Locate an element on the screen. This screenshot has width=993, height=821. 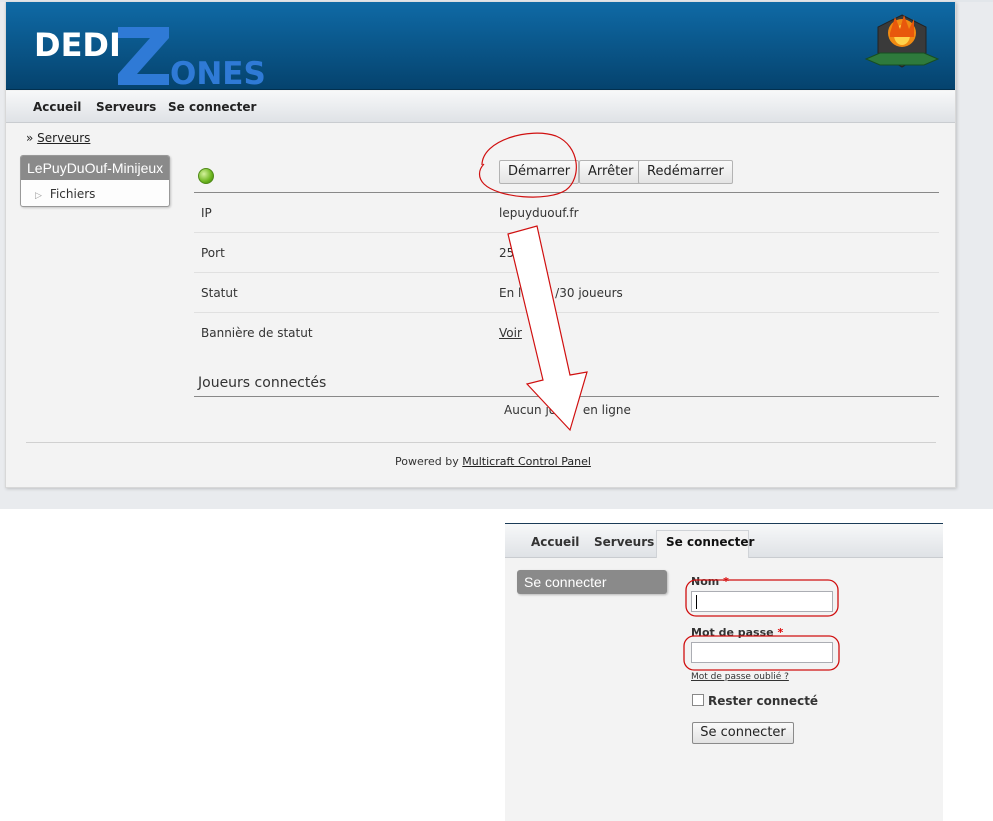
logo-text-dedi: DEDI is located at coordinates (77, 45).